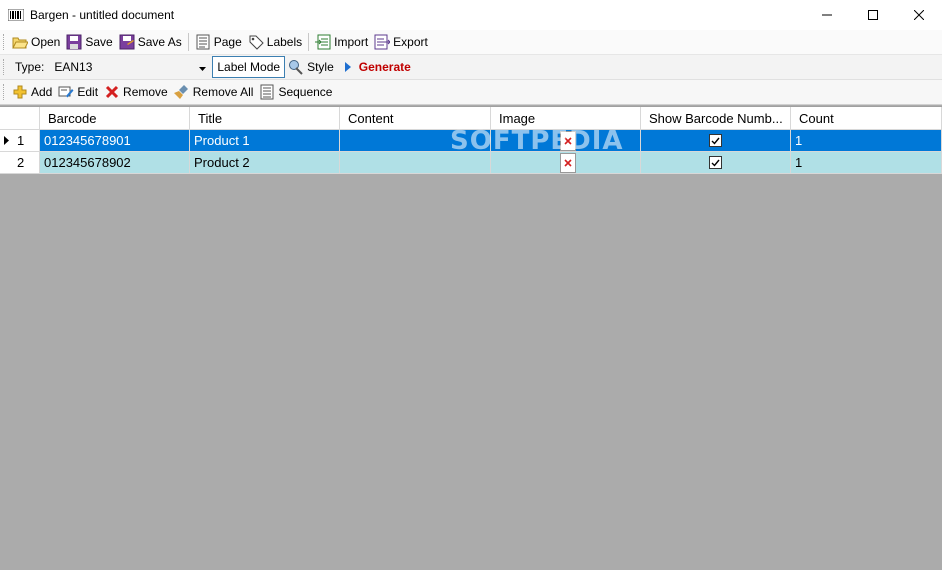 Image resolution: width=942 pixels, height=570 pixels. I want to click on minimize-icon, so click(827, 15).